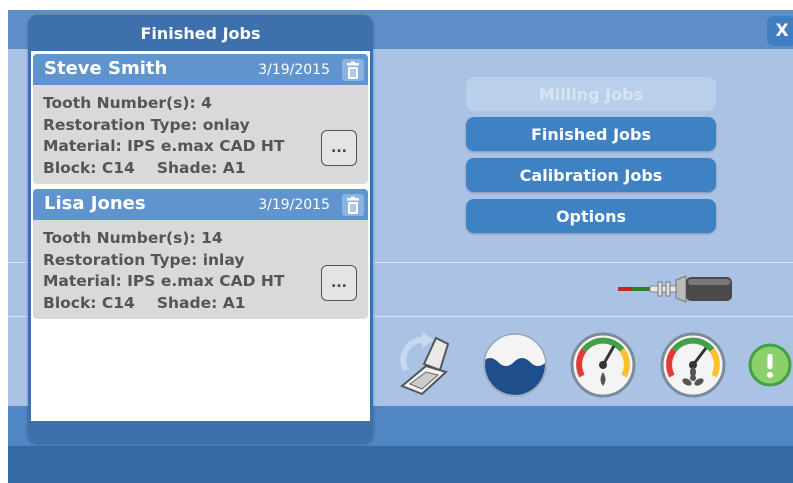 The image size is (793, 483). What do you see at coordinates (591, 94) in the screenshot?
I see `milling-jobs-button: Milling Jobs` at bounding box center [591, 94].